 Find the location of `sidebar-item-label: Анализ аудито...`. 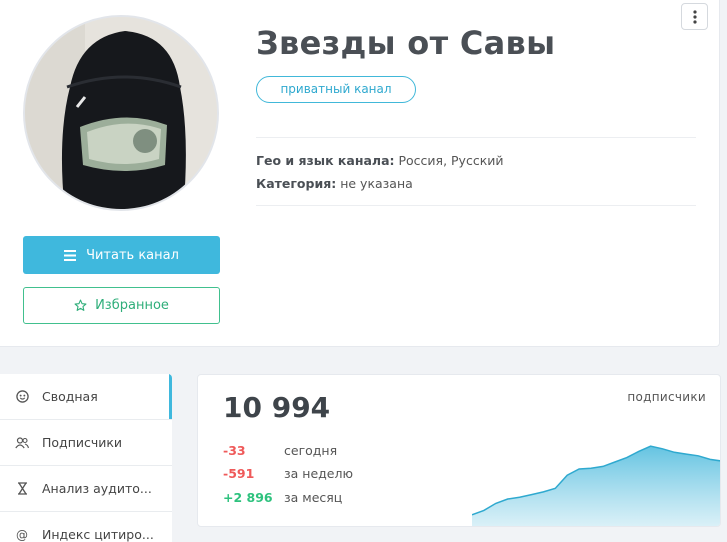

sidebar-item-label: Анализ аудито... is located at coordinates (97, 488).